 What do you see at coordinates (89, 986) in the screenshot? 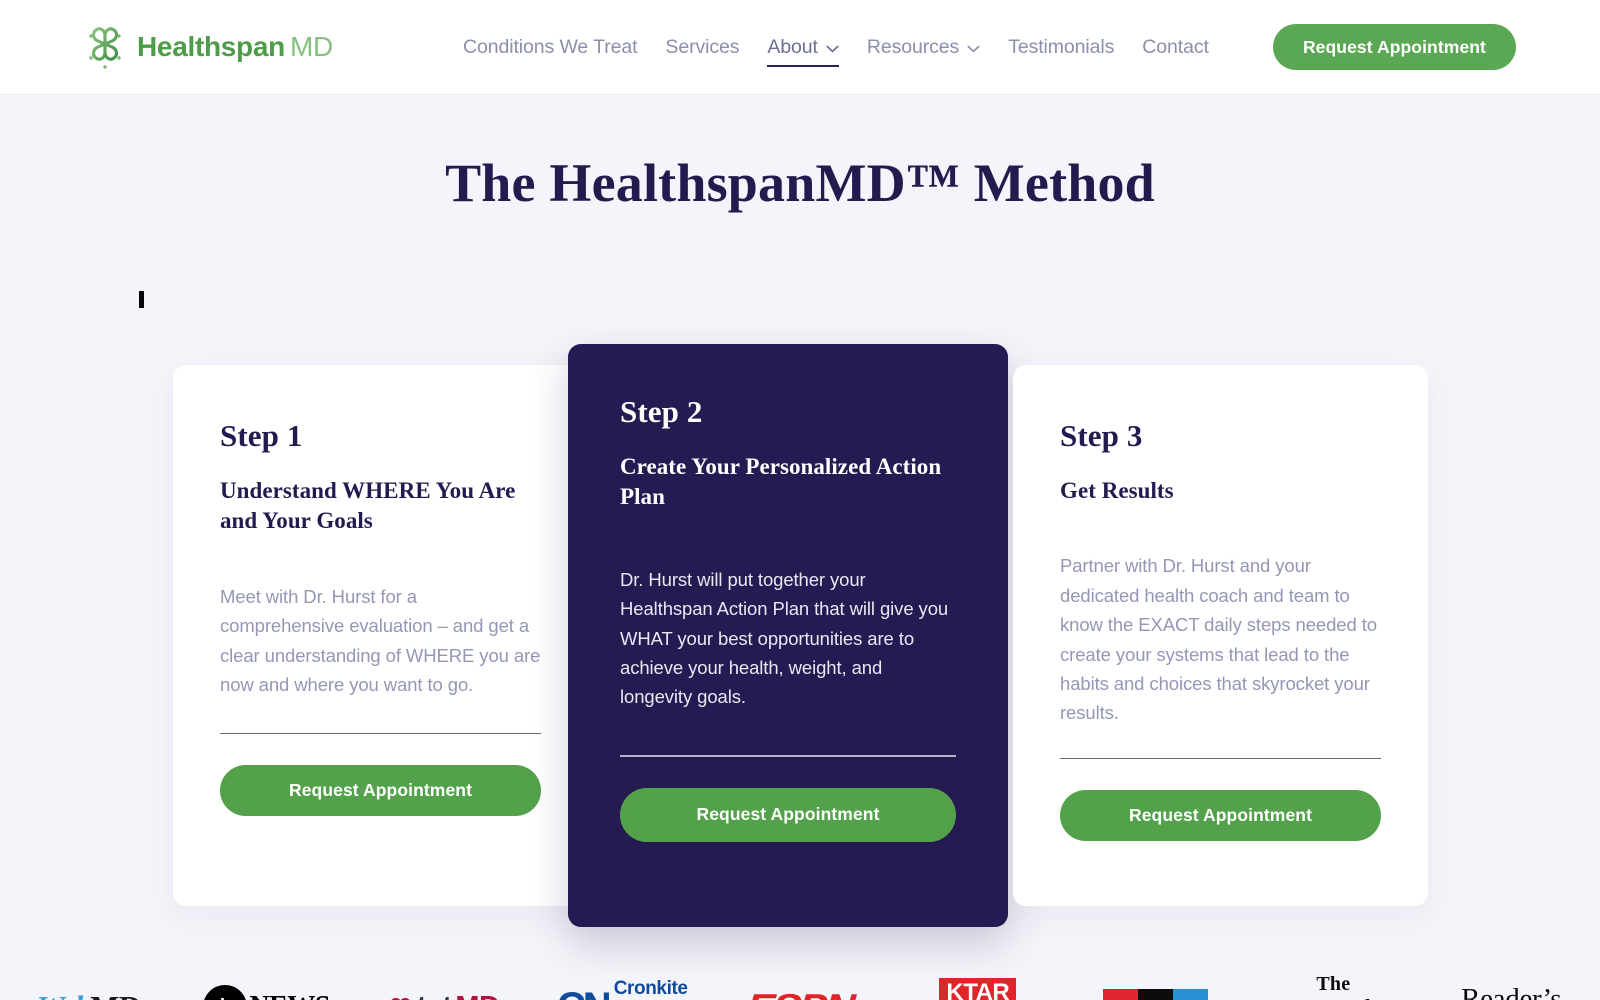
I see `press-logo-webmd: WebMD` at bounding box center [89, 986].